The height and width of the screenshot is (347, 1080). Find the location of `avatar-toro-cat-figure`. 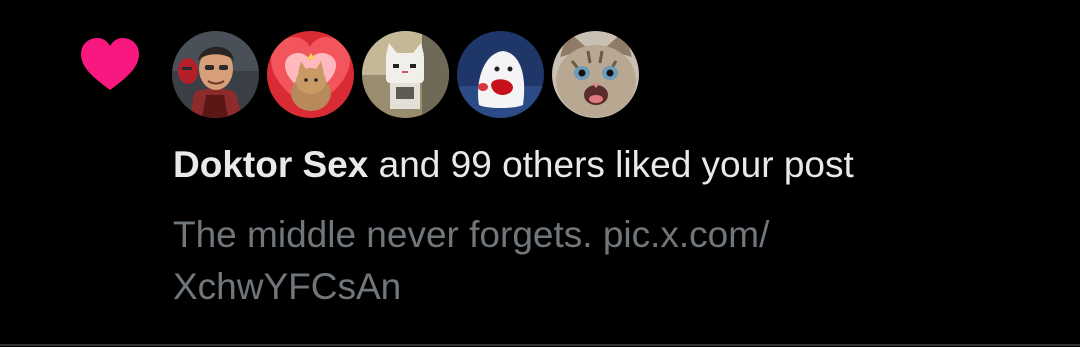

avatar-toro-cat-figure is located at coordinates (405, 74).